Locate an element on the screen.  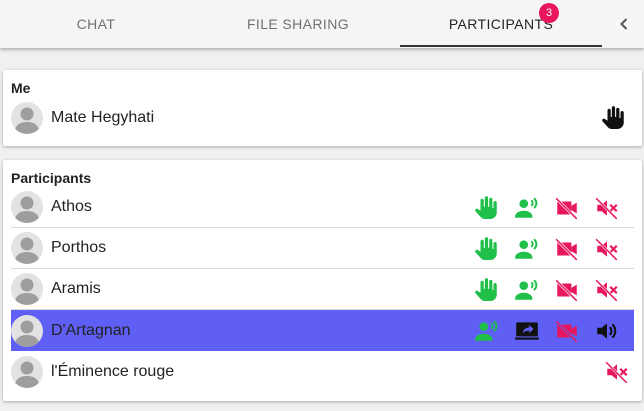
me-hand-button is located at coordinates (614, 118).